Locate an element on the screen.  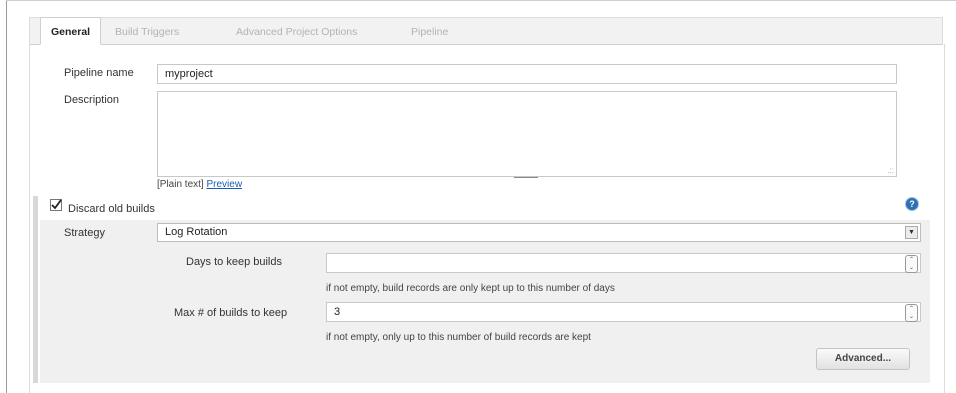
tab-build-triggers: Build Triggers is located at coordinates (147, 31).